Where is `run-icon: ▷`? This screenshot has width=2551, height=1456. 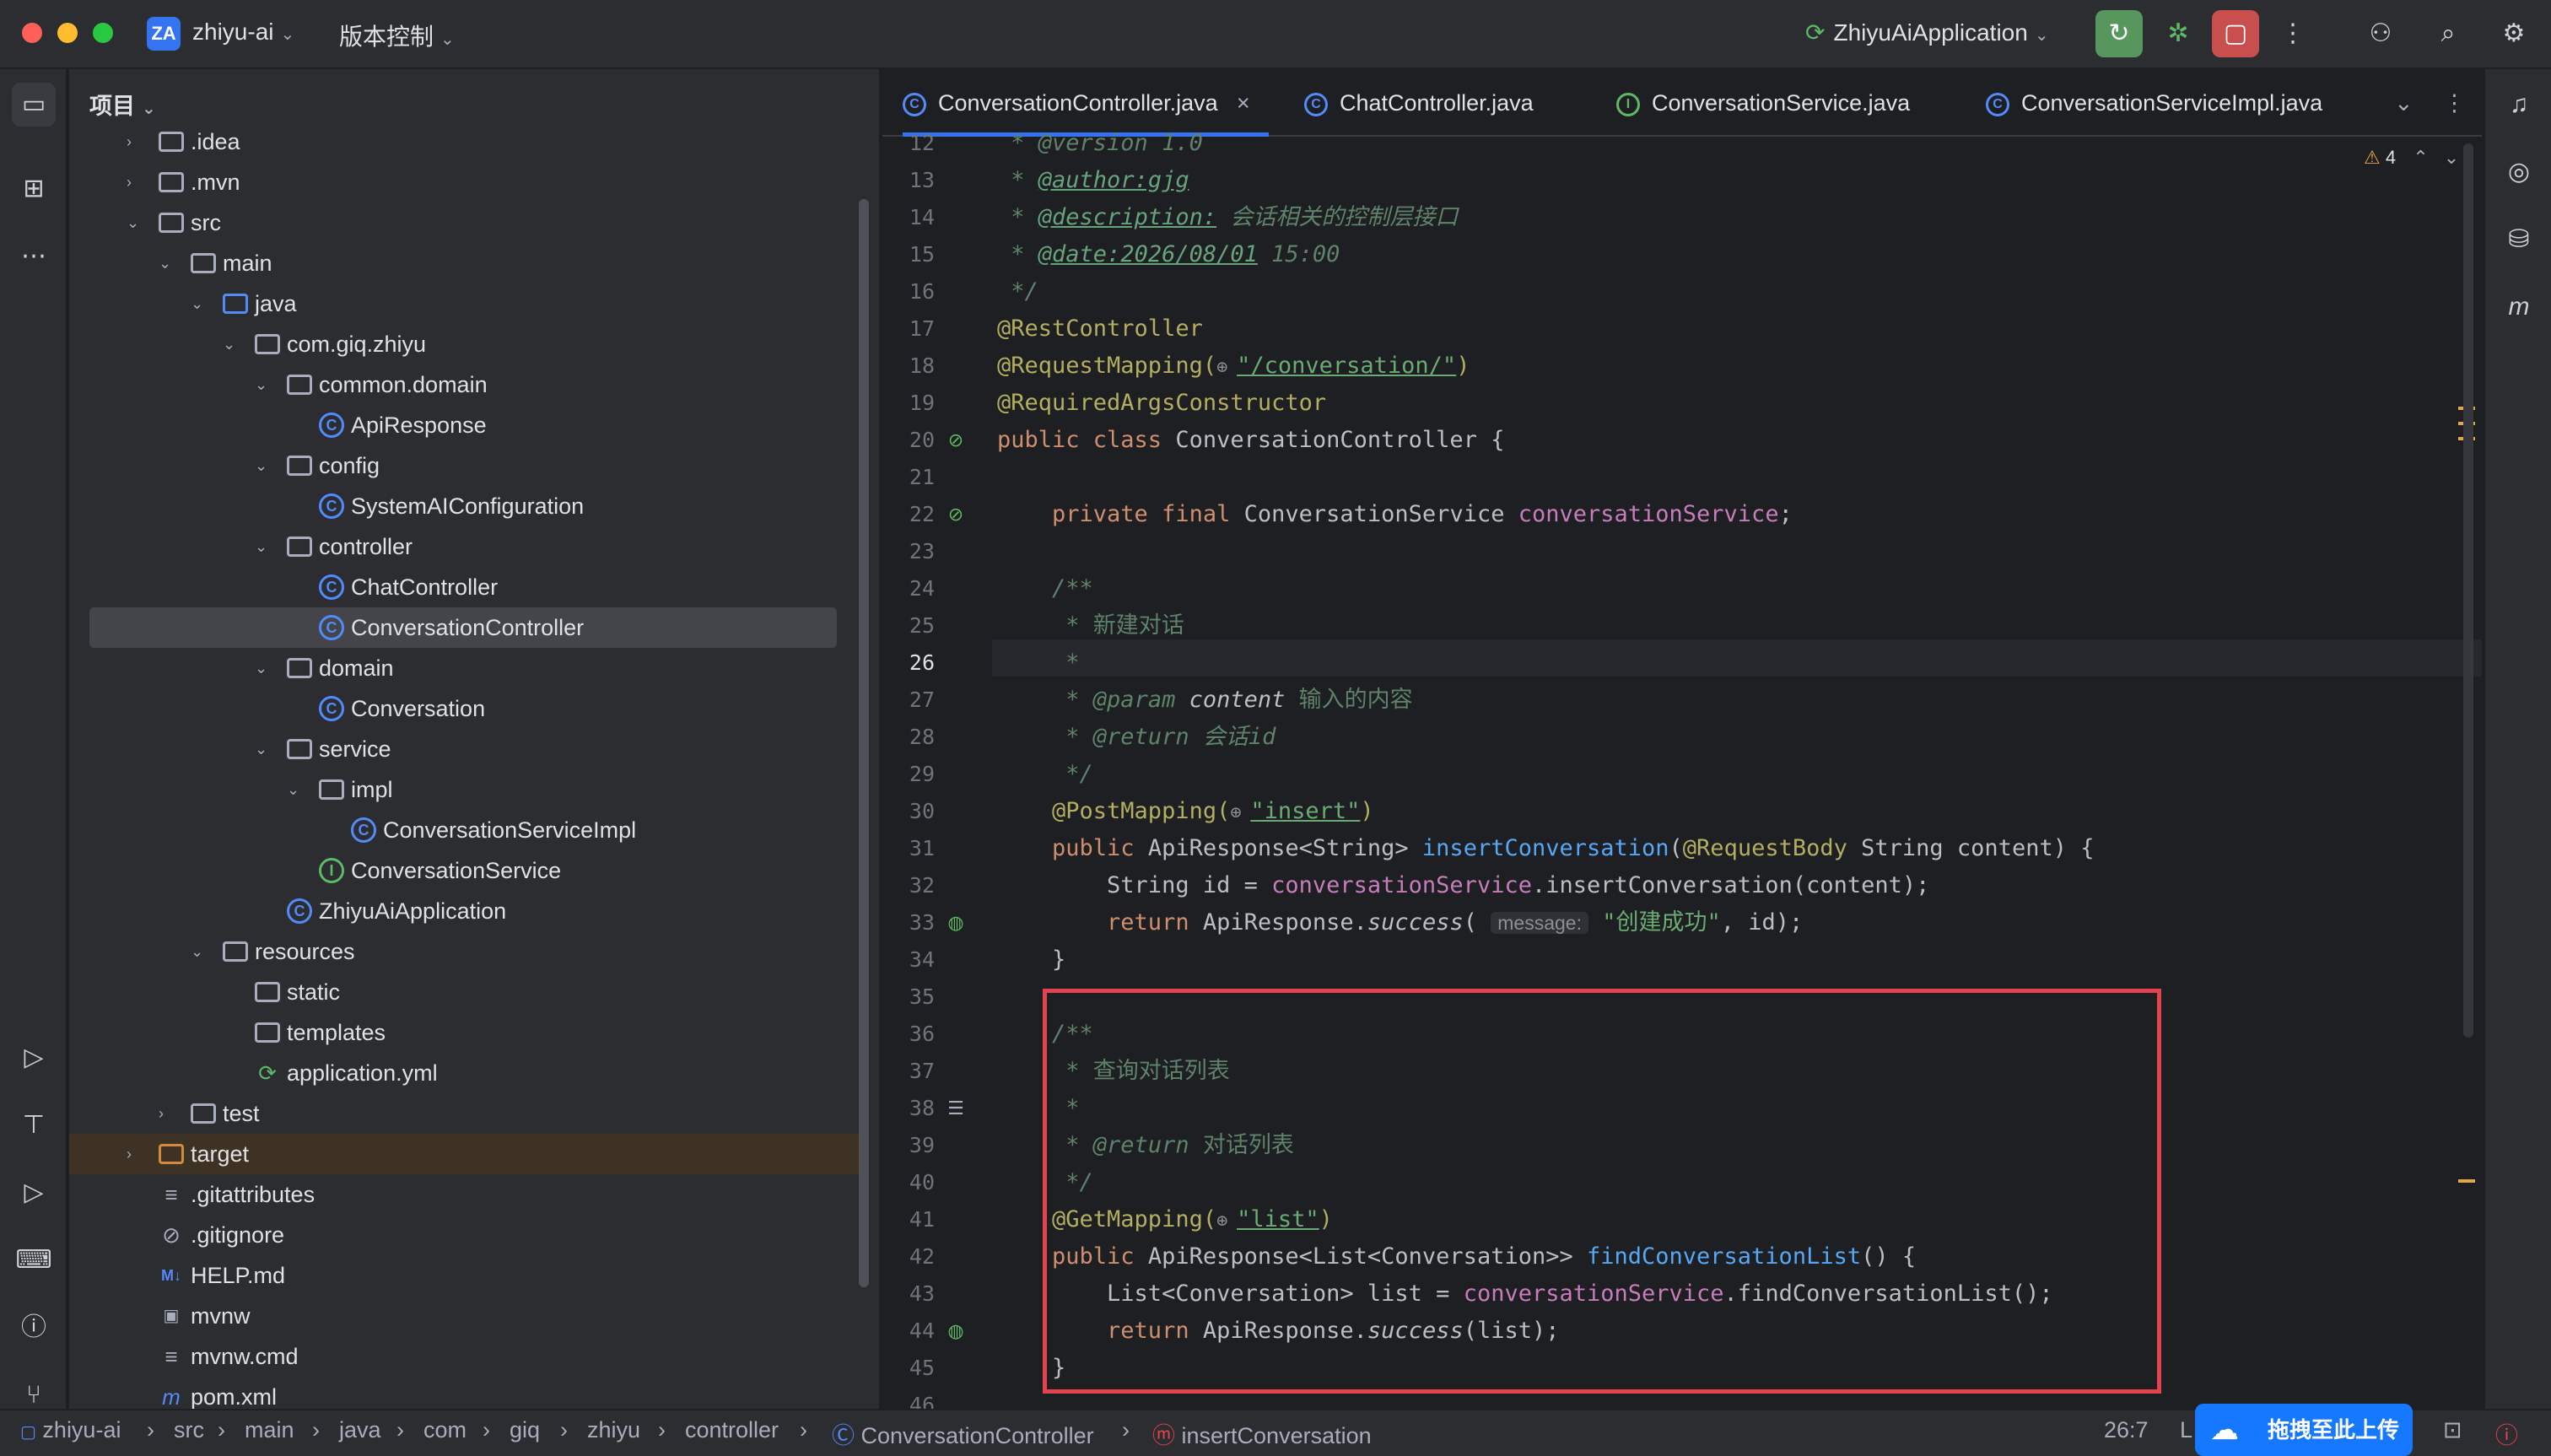
run-icon: ▷ is located at coordinates (34, 1193).